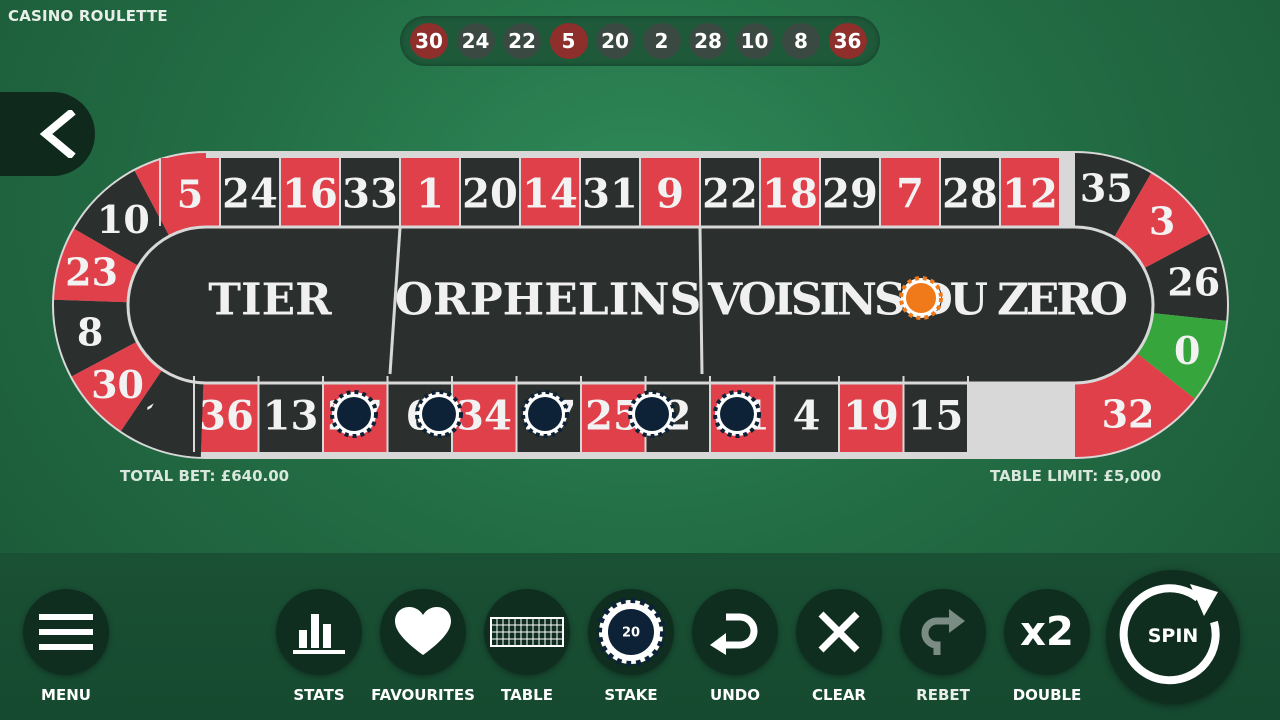 The width and height of the screenshot is (1280, 720). What do you see at coordinates (1128, 413) in the screenshot?
I see `pocket-number: 32` at bounding box center [1128, 413].